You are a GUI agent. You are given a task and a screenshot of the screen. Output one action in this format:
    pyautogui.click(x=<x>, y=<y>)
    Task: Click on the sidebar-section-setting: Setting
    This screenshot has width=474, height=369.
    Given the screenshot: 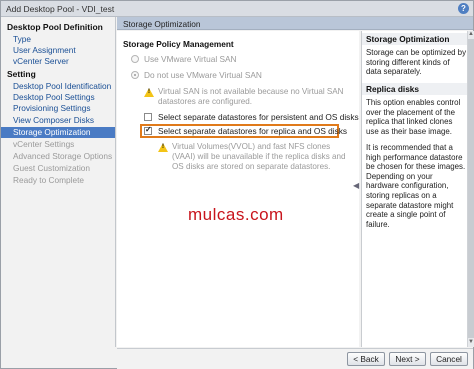 What is the action you would take?
    pyautogui.click(x=21, y=74)
    